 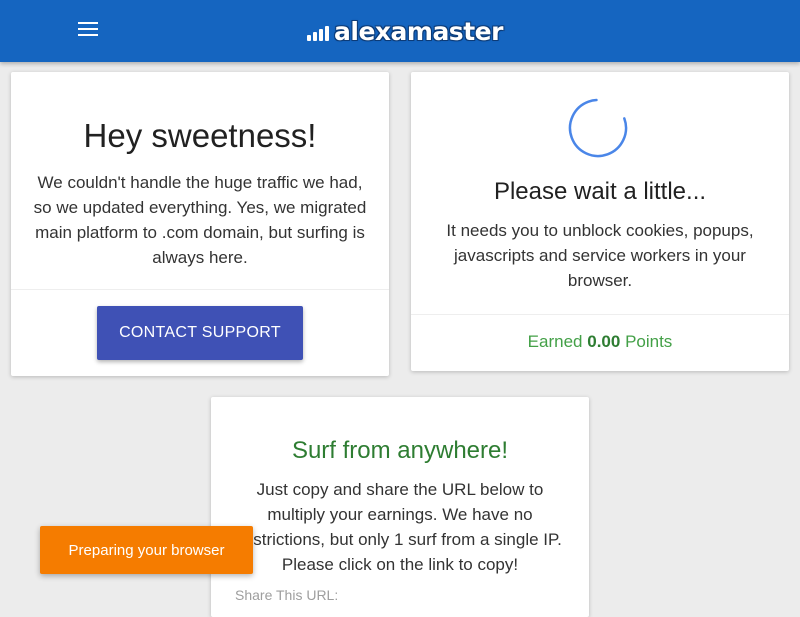 I want to click on contact-support-button: CONTACT SUPPORT, so click(x=200, y=333).